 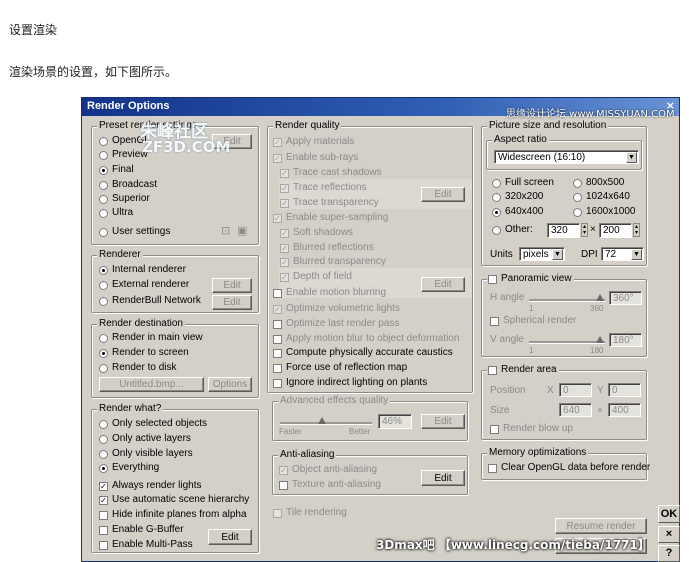 What do you see at coordinates (669, 553) in the screenshot?
I see `help-button: ?` at bounding box center [669, 553].